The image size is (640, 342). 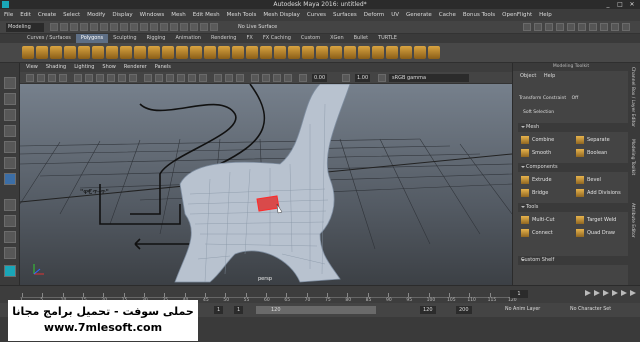 What do you see at coordinates (154, 52) in the screenshot?
I see `poly-combine-icon` at bounding box center [154, 52].